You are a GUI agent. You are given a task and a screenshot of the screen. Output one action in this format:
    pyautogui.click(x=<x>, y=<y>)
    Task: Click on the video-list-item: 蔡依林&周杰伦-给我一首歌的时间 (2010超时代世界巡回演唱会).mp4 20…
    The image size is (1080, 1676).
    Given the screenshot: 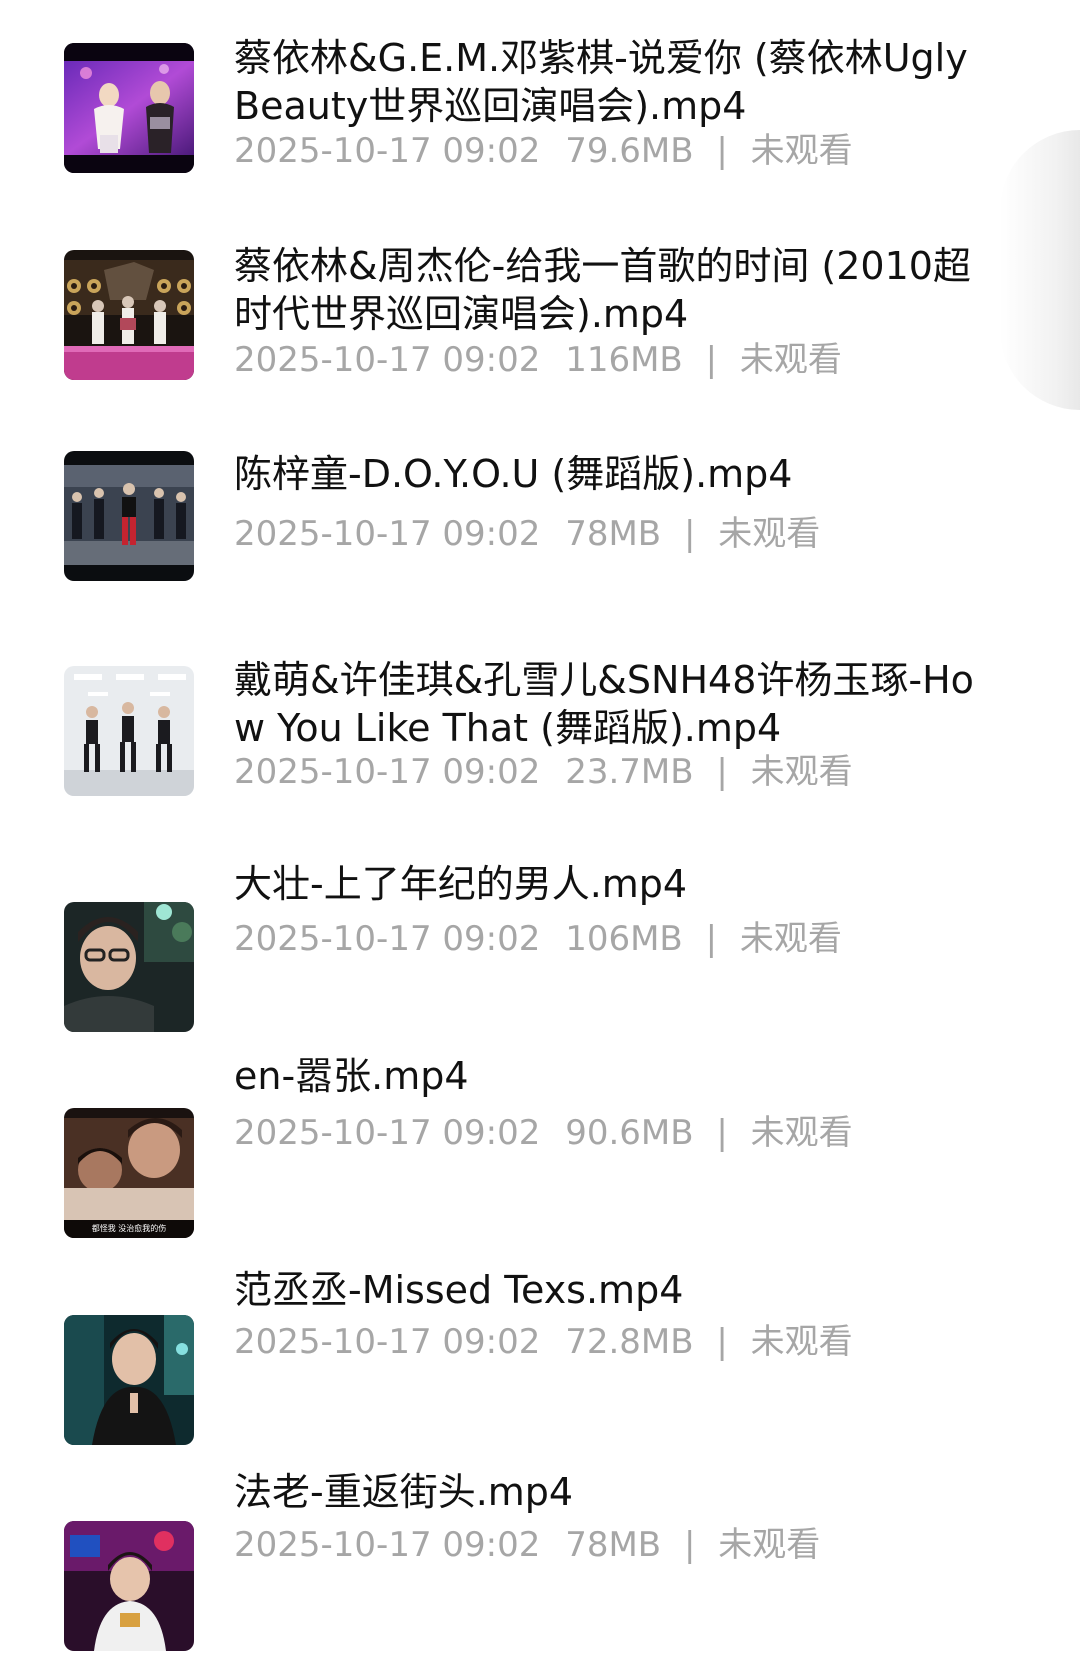 What is the action you would take?
    pyautogui.click(x=540, y=306)
    